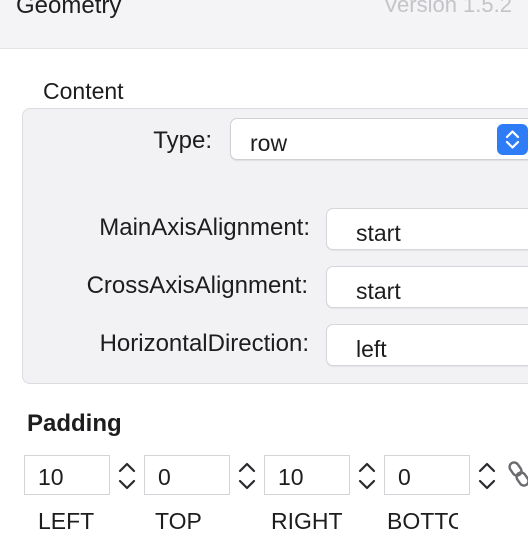 This screenshot has width=528, height=550. Describe the element at coordinates (204, 343) in the screenshot. I see `horizontal-direction-label: HorizontalDirection:` at that location.